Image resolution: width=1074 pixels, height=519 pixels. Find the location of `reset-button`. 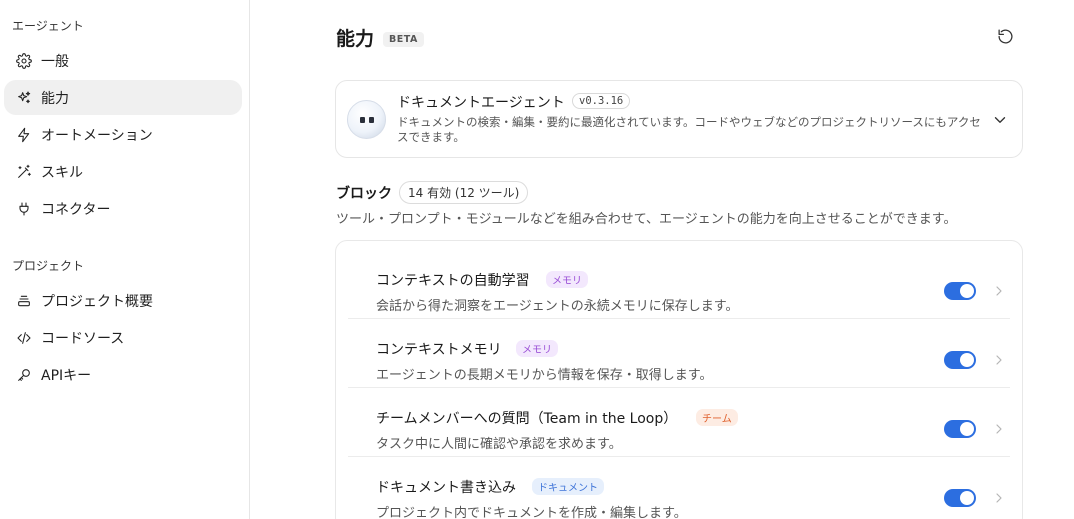

reset-button is located at coordinates (1005, 36).